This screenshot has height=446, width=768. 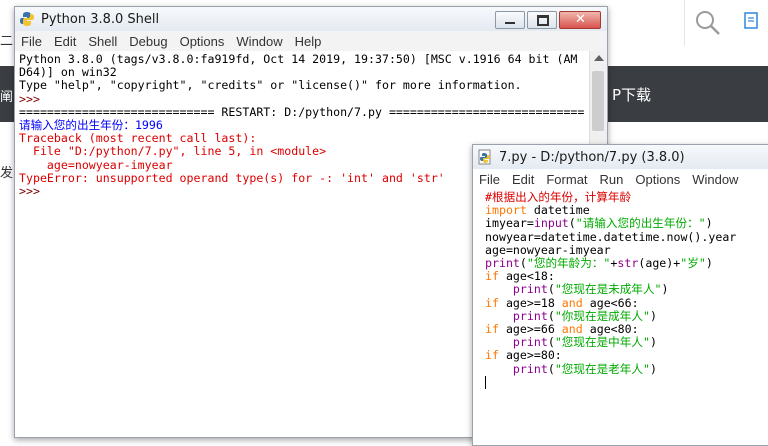 What do you see at coordinates (530, 302) in the screenshot?
I see `code-token: age>=18` at bounding box center [530, 302].